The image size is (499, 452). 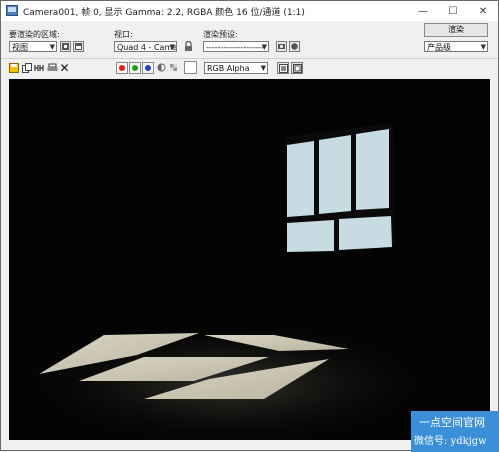 What do you see at coordinates (456, 30) in the screenshot?
I see `render-button: 渲染` at bounding box center [456, 30].